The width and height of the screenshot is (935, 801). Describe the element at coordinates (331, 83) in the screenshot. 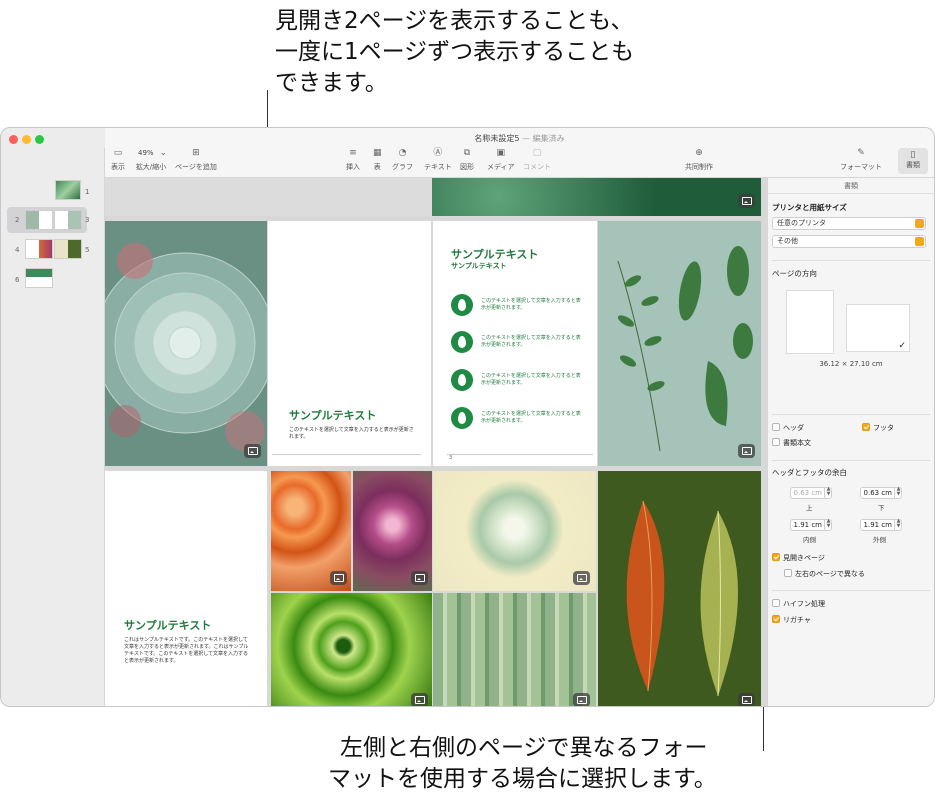

I see `callout-top-line3: できます。` at that location.